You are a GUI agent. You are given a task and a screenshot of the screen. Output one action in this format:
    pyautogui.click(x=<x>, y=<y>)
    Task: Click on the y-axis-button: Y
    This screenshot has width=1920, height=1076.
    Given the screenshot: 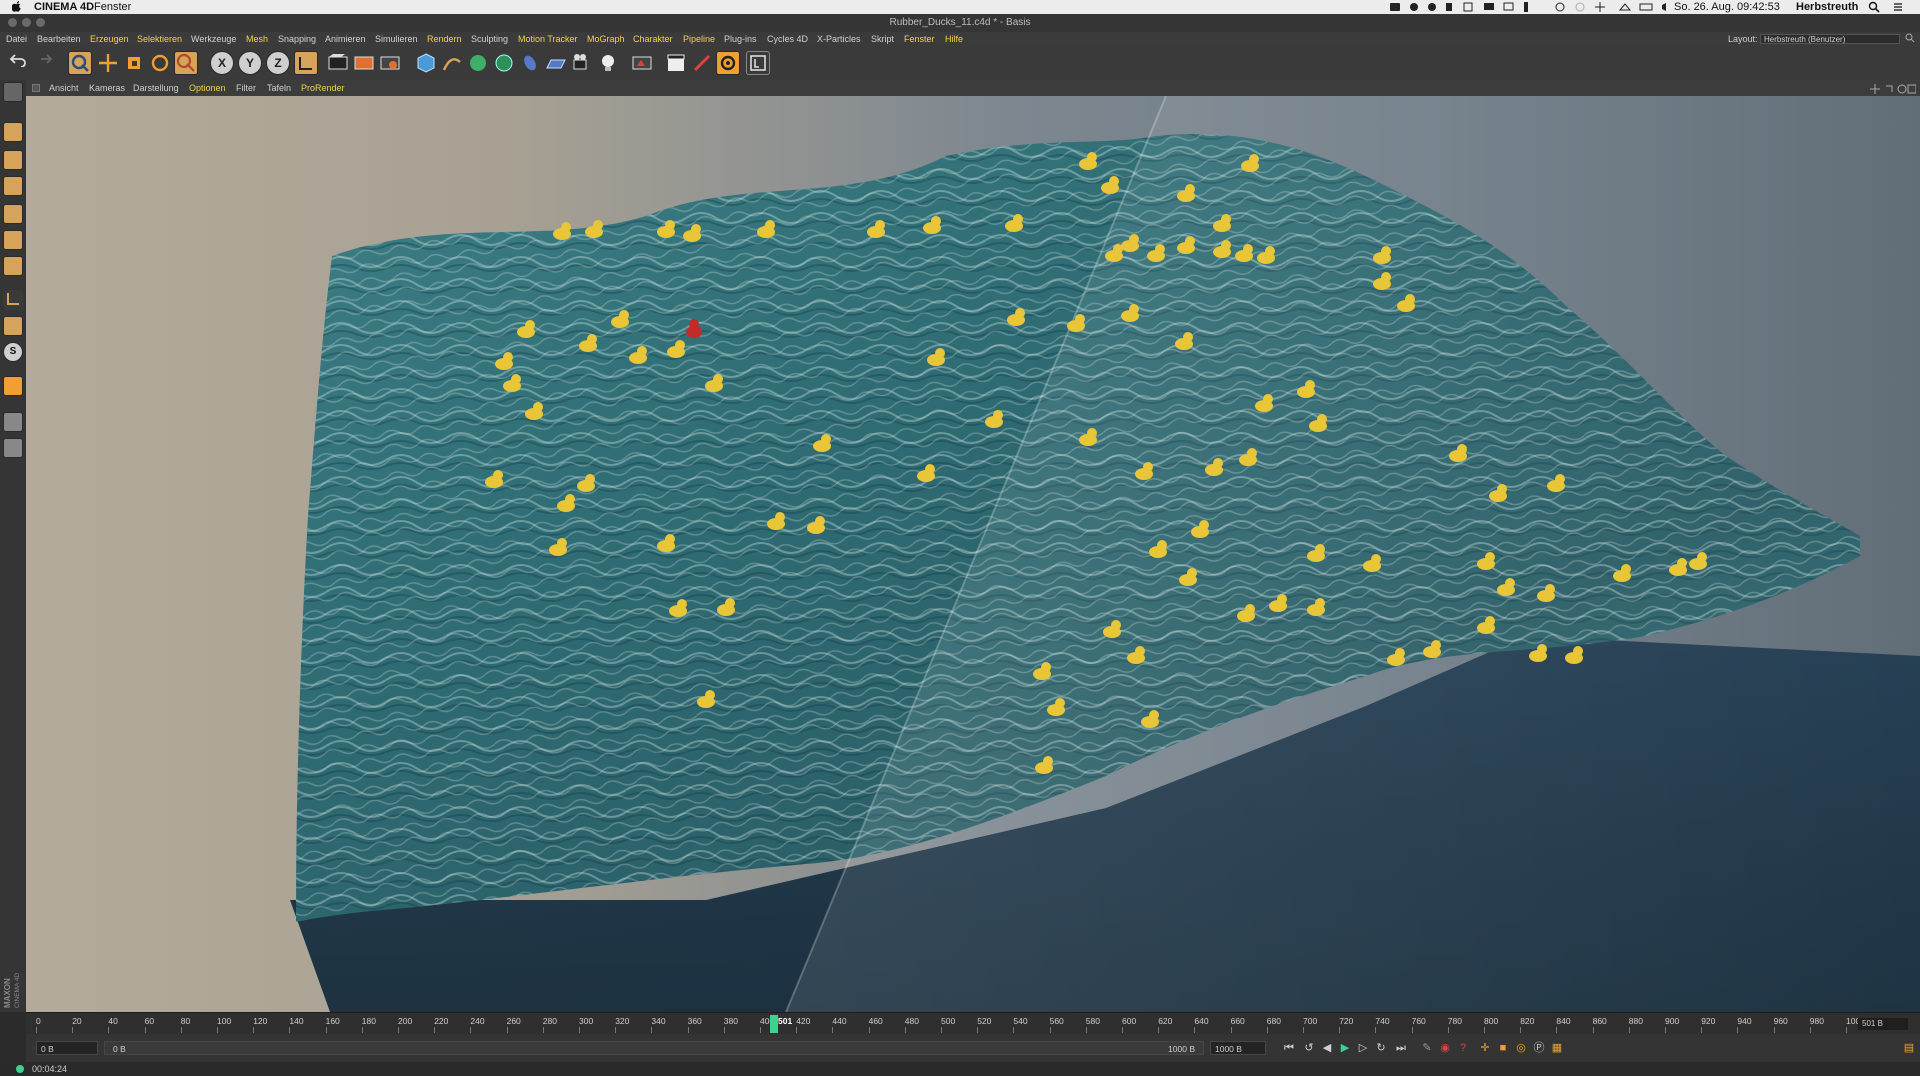 What is the action you would take?
    pyautogui.click(x=250, y=63)
    